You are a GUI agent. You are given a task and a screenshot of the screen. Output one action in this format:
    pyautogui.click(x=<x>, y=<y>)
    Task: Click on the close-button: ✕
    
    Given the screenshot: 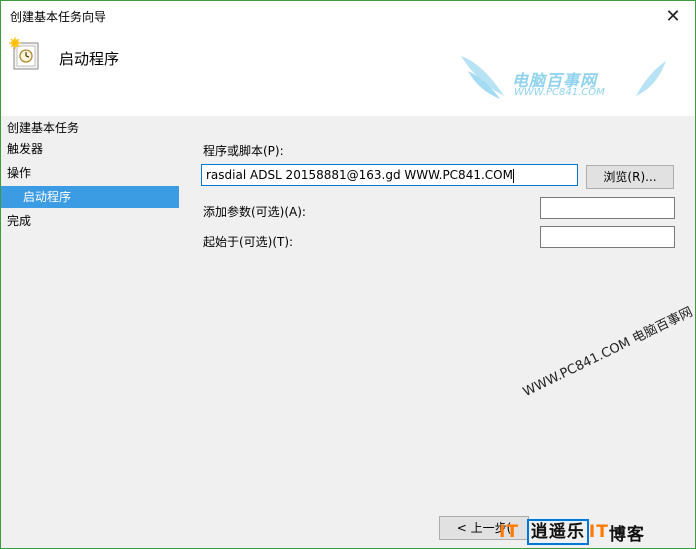 What is the action you would take?
    pyautogui.click(x=673, y=16)
    